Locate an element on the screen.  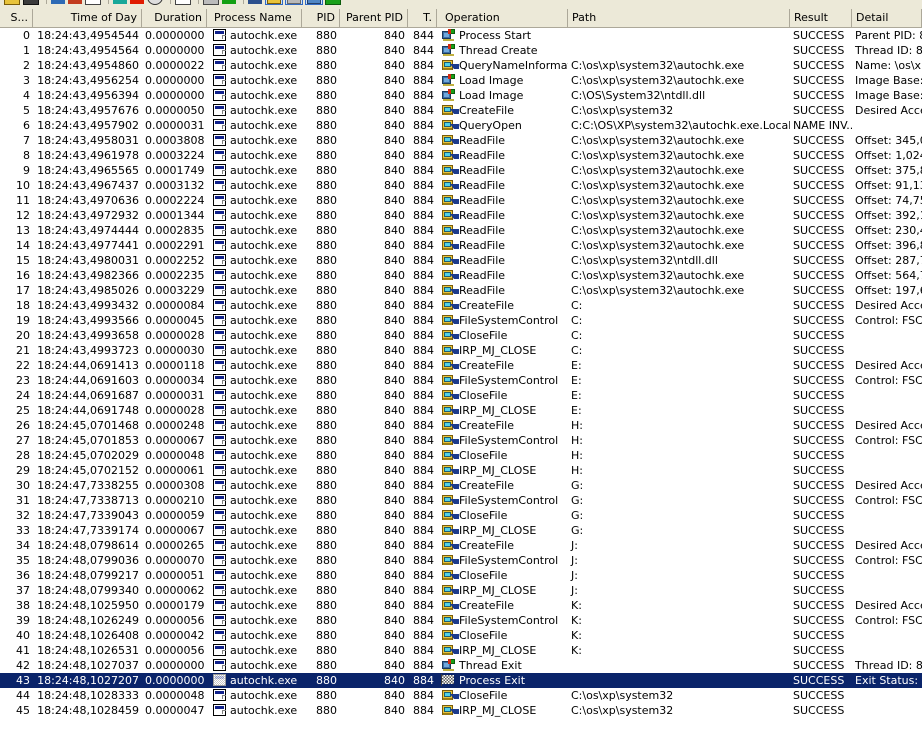
cell-path-text: C:\os\xp\system32 is located at coordinates (622, 110).